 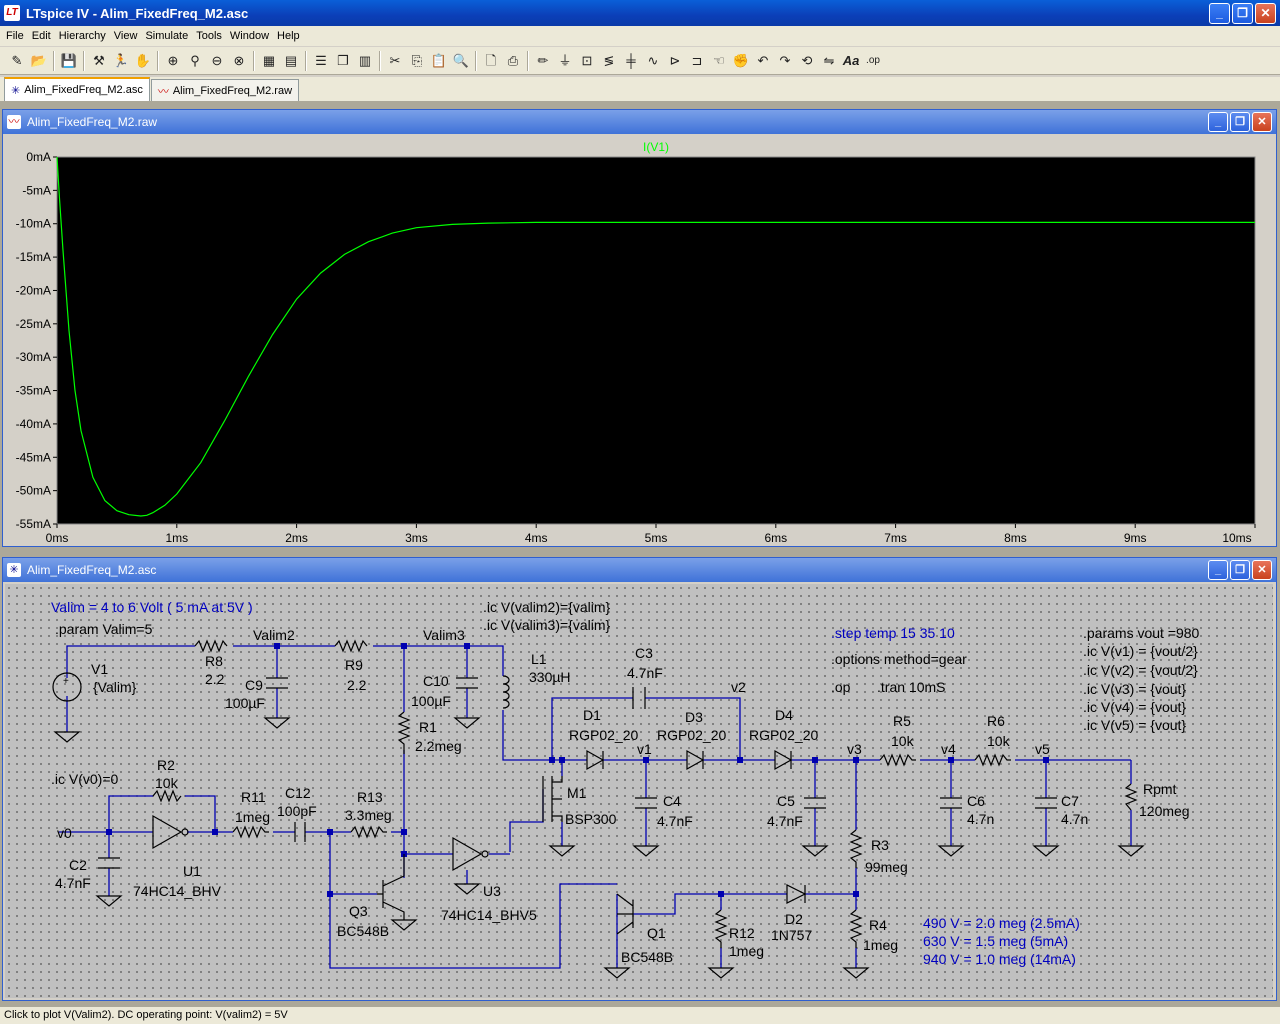 I want to click on label-q1-value: BC548B, so click(x=647, y=957).